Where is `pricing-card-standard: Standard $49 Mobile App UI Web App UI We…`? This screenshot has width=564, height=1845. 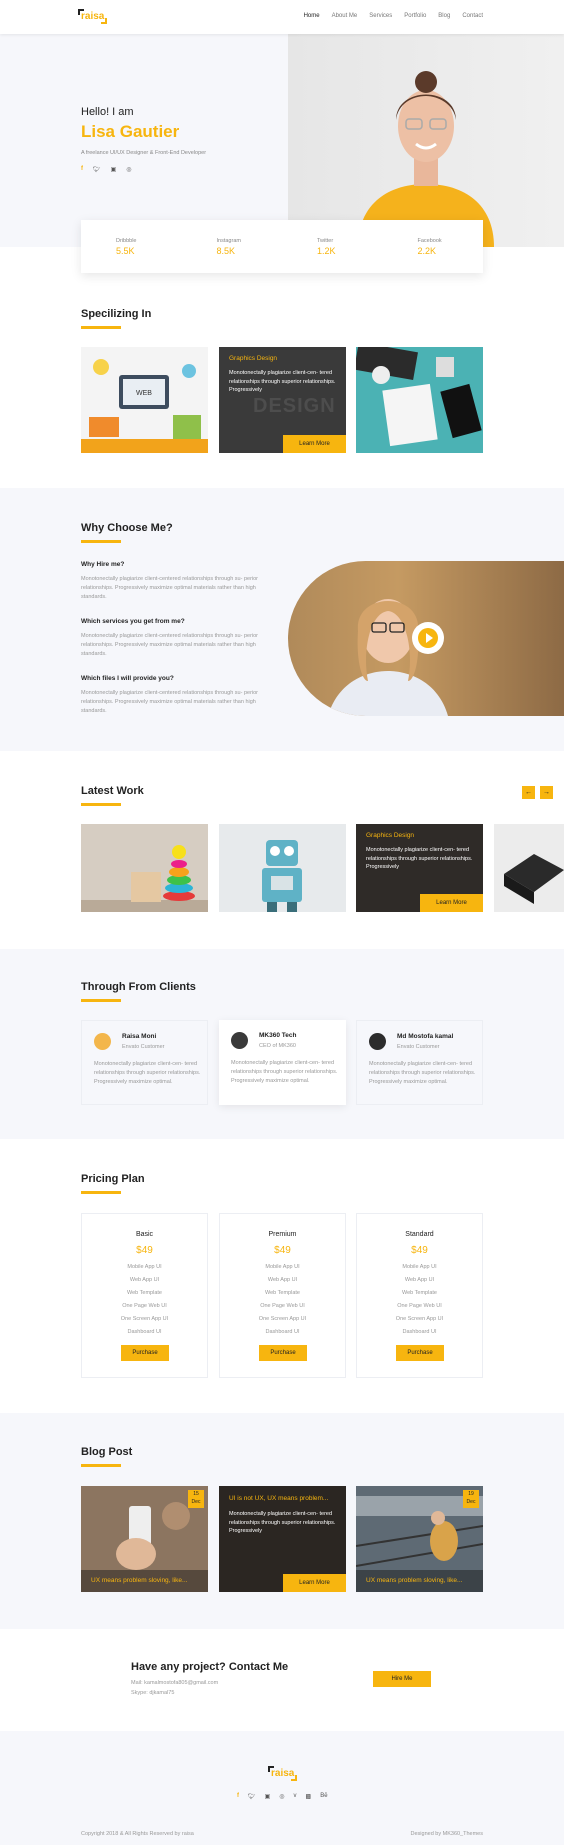 pricing-card-standard: Standard $49 Mobile App UI Web App UI We… is located at coordinates (419, 1295).